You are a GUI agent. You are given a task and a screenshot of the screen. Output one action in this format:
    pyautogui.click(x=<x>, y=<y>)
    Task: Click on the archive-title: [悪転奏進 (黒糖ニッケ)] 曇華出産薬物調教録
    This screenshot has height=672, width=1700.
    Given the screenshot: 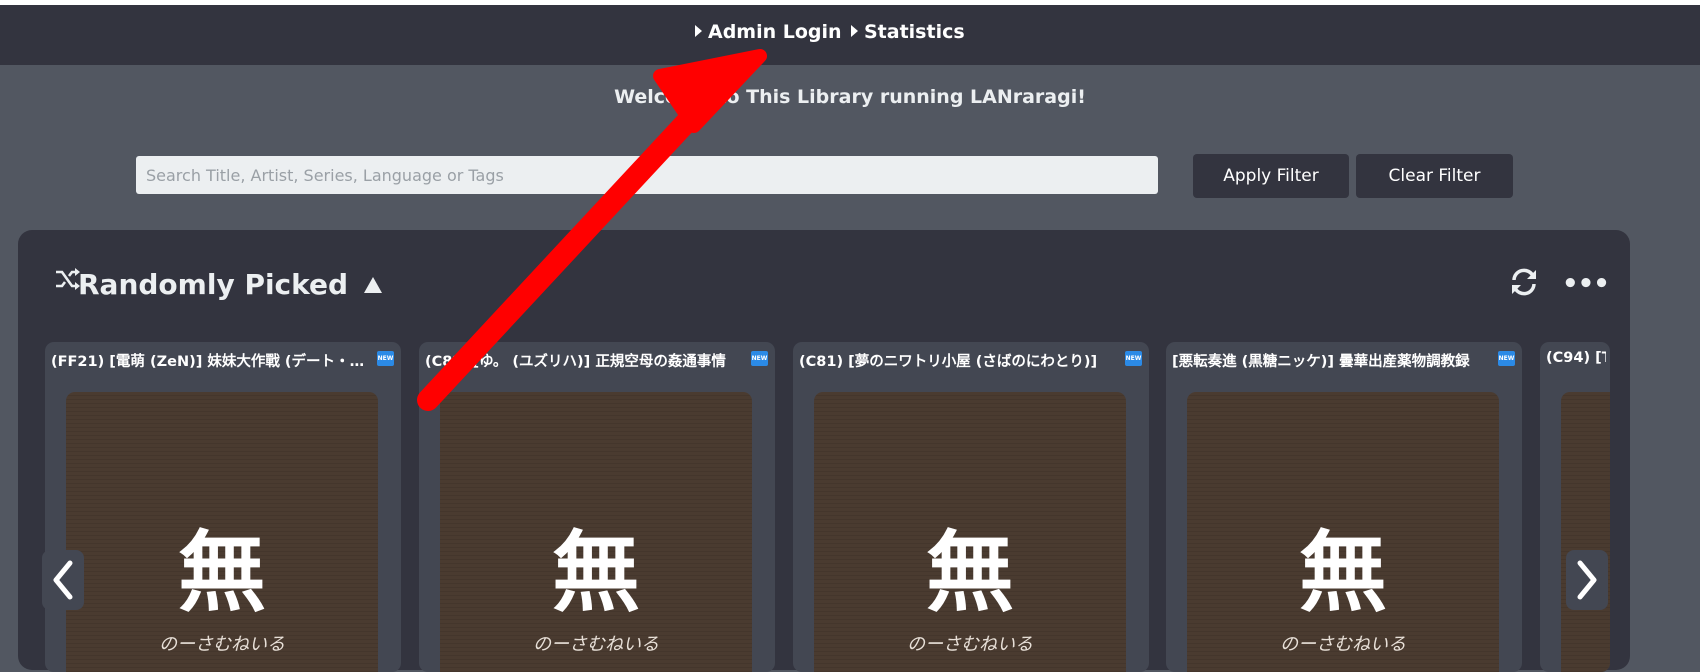 What is the action you would take?
    pyautogui.click(x=1321, y=362)
    